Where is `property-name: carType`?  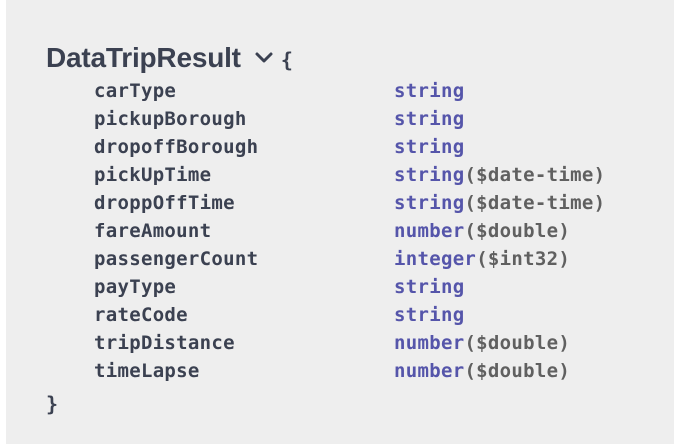
property-name: carType is located at coordinates (135, 91).